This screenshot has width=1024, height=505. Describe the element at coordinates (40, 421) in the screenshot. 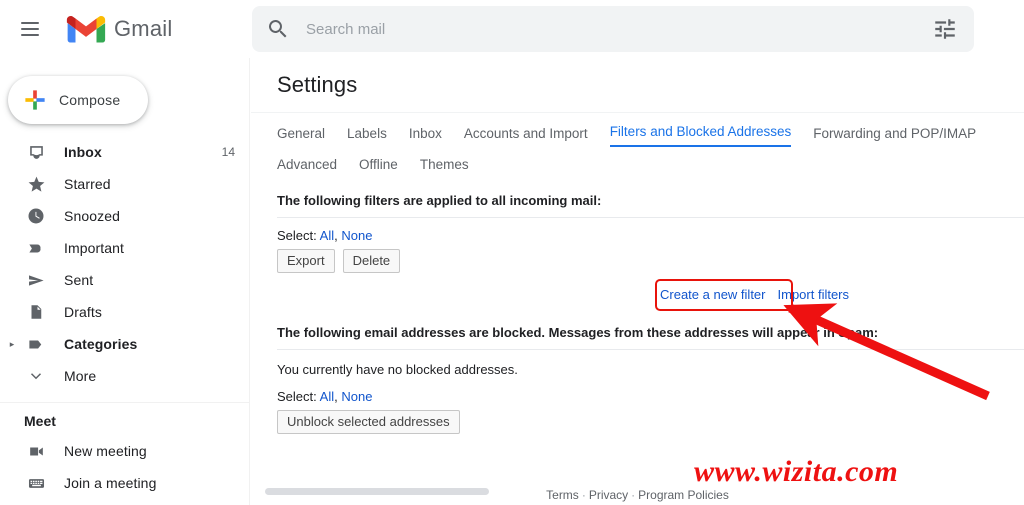

I see `meet-section-title: Meet` at that location.